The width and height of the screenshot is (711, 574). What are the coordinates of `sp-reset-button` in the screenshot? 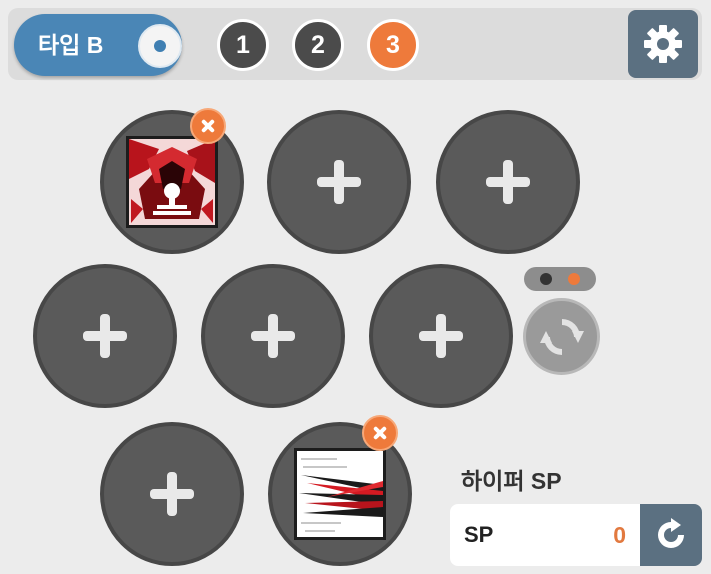 It's located at (671, 535).